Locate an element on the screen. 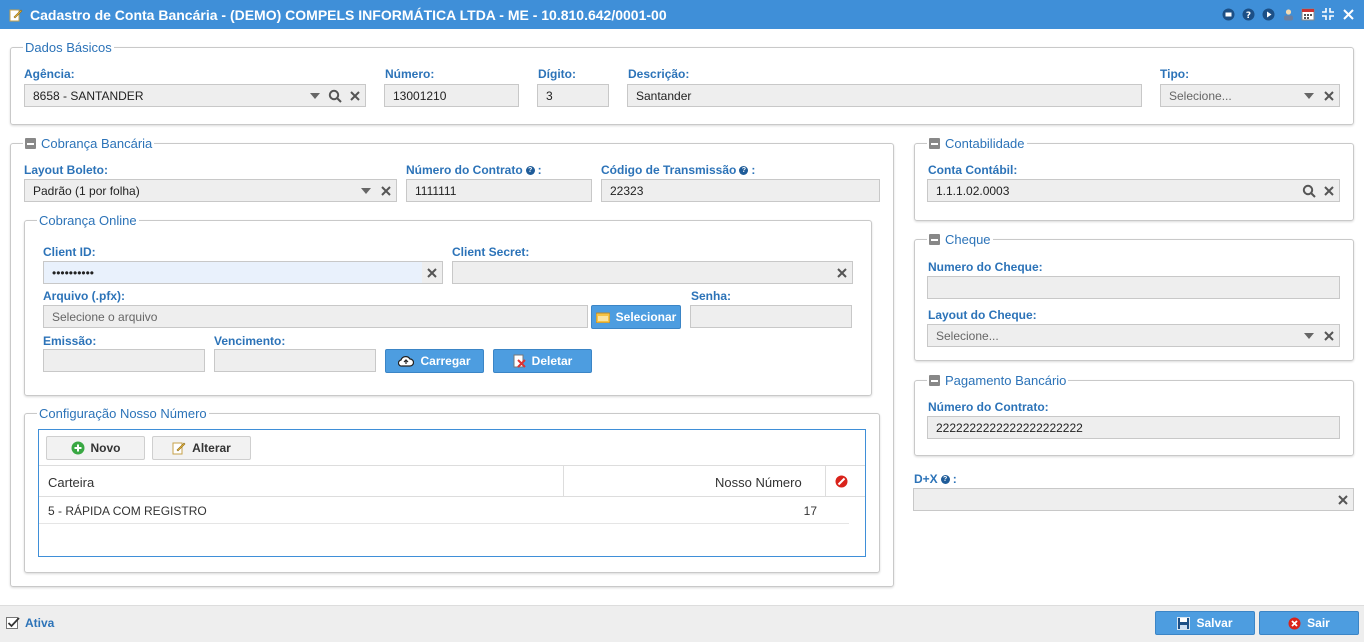  deletar-button: Deletar is located at coordinates (542, 361).